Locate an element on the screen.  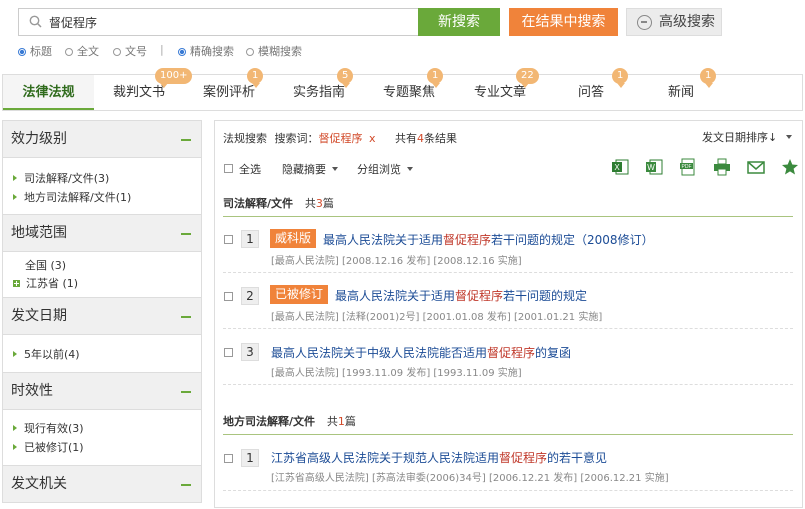
select-all-label: 全选 is located at coordinates (250, 169).